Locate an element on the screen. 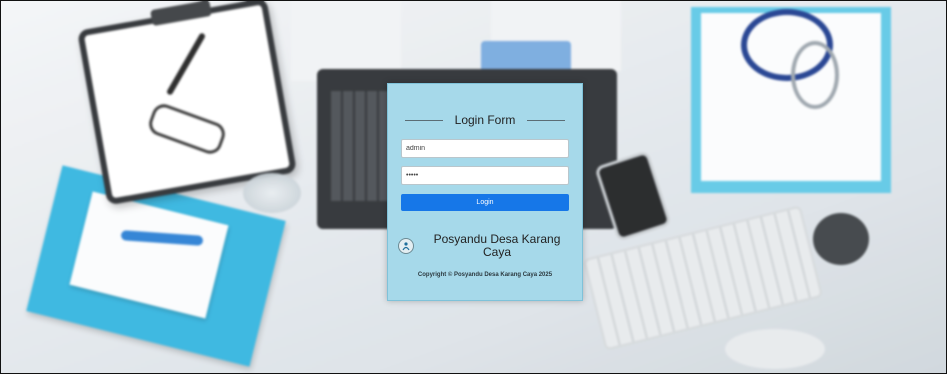 This screenshot has width=947, height=374. brand-block: Posyandu Desa Karang Caya is located at coordinates (485, 246).